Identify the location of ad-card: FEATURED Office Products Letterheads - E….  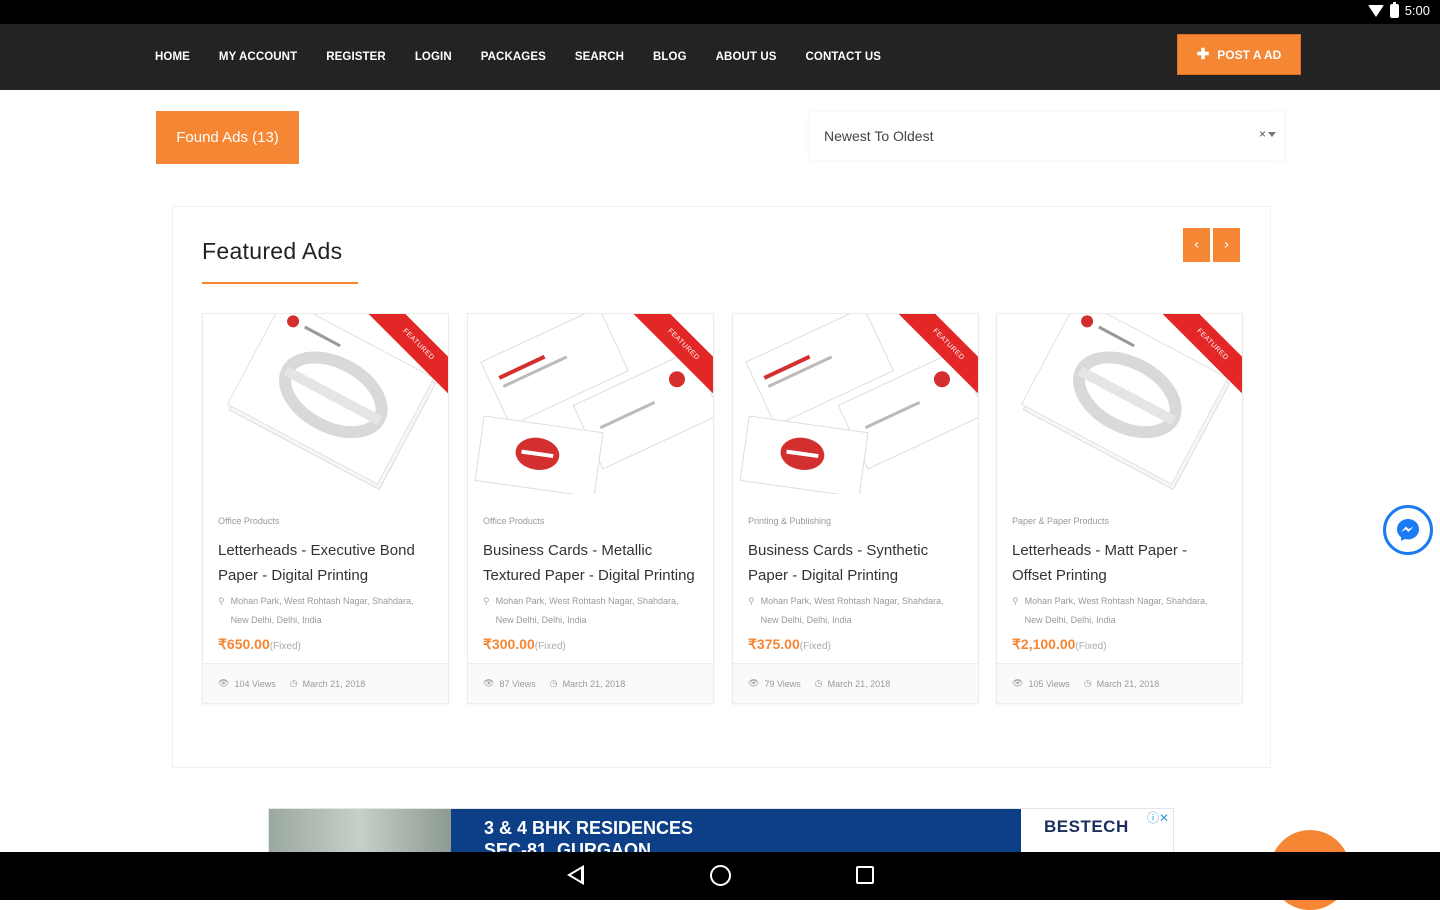
(325, 508).